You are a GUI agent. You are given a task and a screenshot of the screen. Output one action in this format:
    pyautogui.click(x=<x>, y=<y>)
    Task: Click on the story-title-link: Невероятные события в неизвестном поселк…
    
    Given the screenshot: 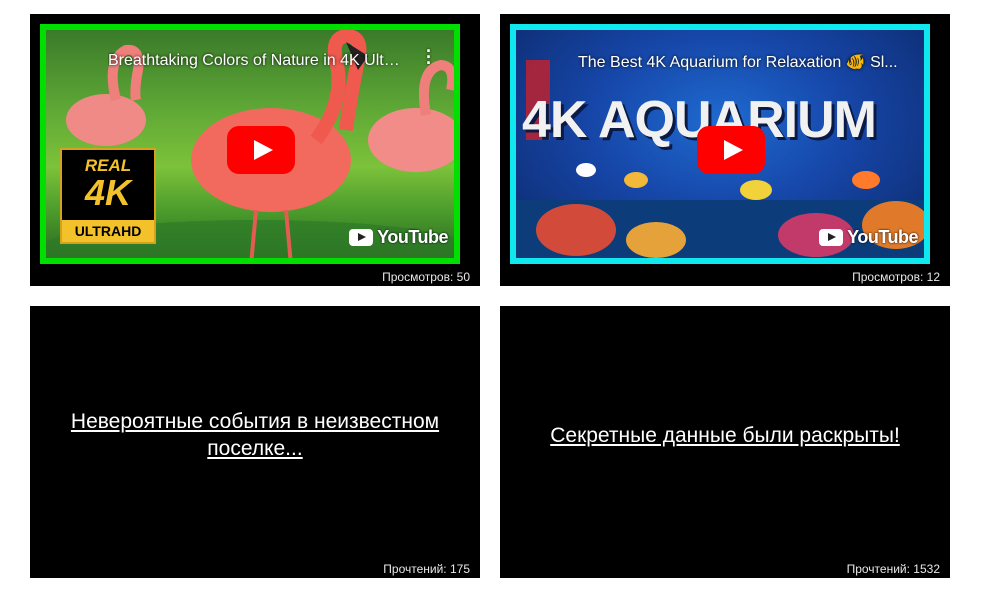 What is the action you would take?
    pyautogui.click(x=255, y=435)
    